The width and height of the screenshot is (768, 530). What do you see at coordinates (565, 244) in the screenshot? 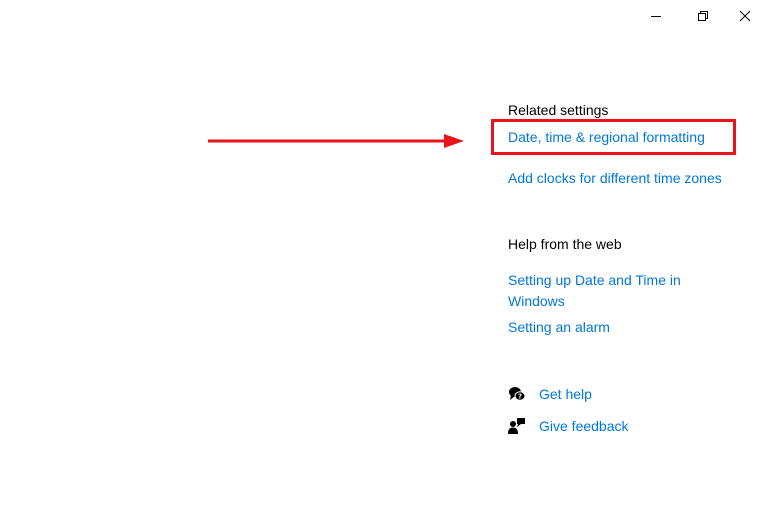
I see `help-from-web-heading: Help from the web` at bounding box center [565, 244].